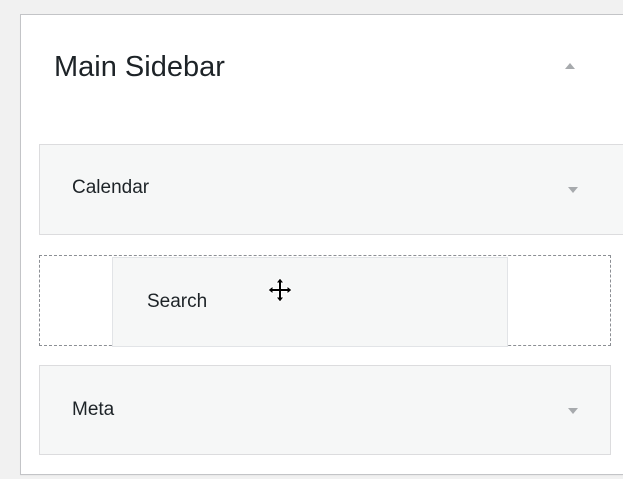 The image size is (623, 479). I want to click on widget-search-dragging: Search, so click(310, 302).